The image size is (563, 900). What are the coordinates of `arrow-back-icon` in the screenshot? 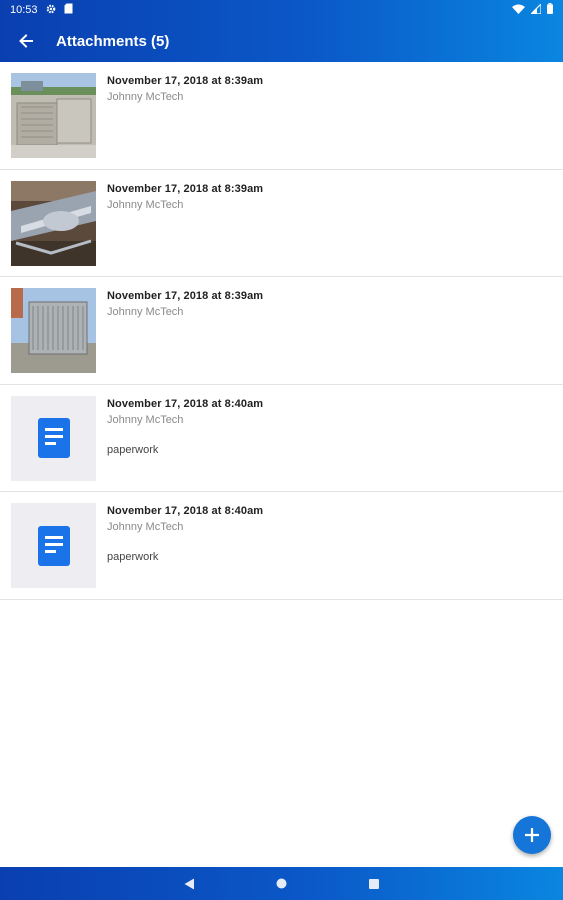 It's located at (26, 41).